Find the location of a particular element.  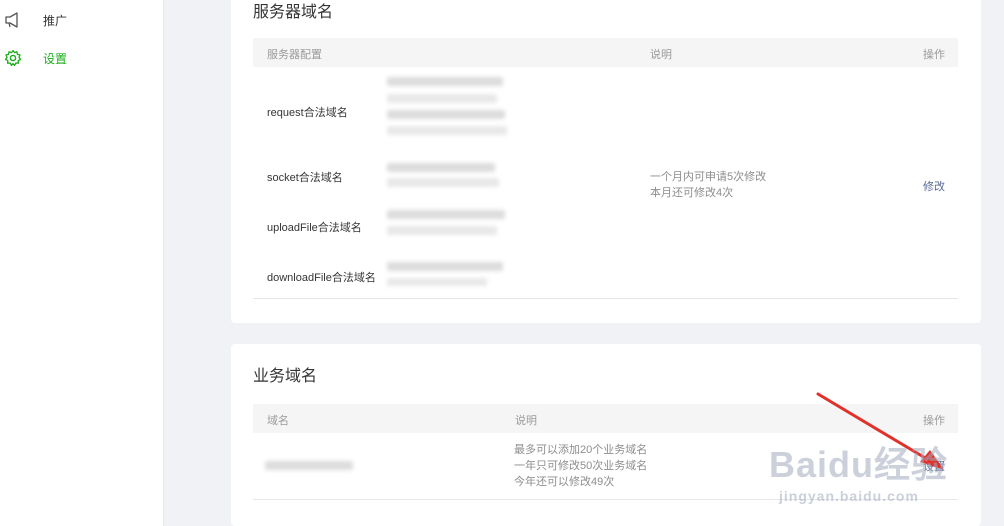

section-title: 服务器域名 is located at coordinates (293, 12).